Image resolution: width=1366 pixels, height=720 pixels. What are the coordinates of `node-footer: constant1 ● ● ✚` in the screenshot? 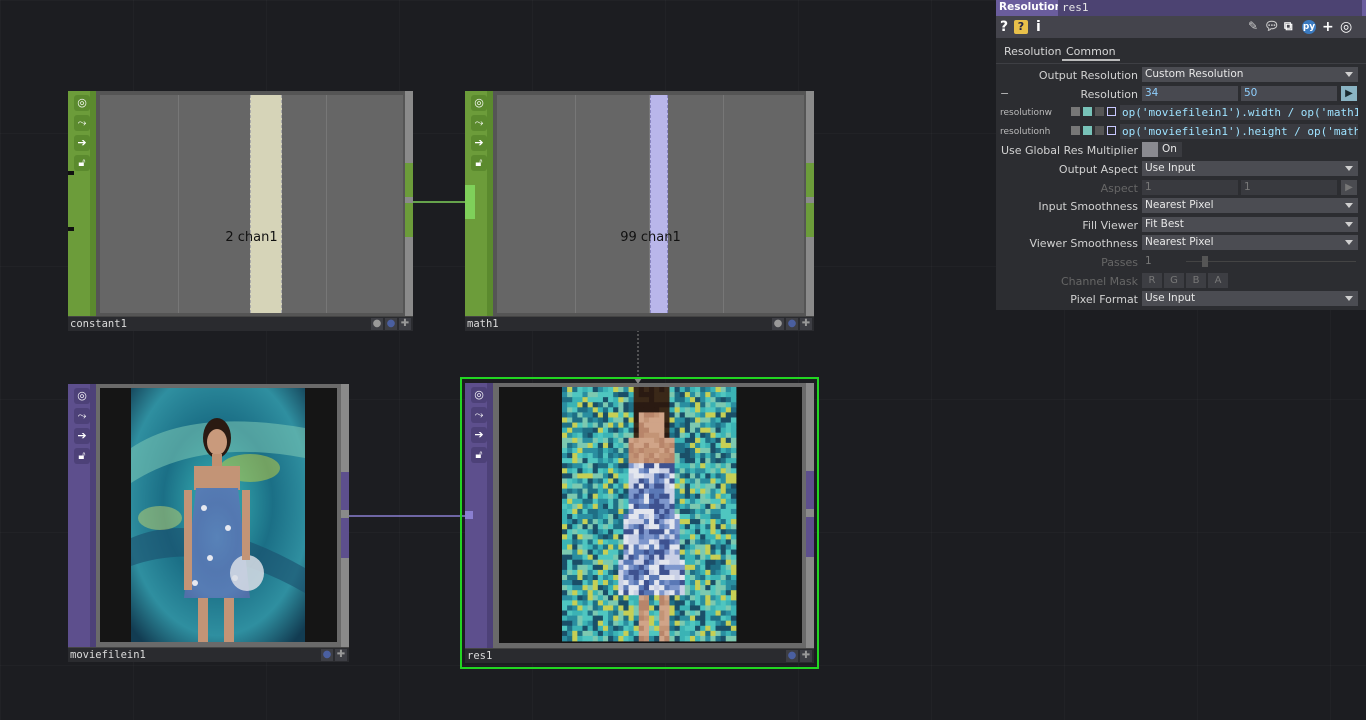 It's located at (240, 323).